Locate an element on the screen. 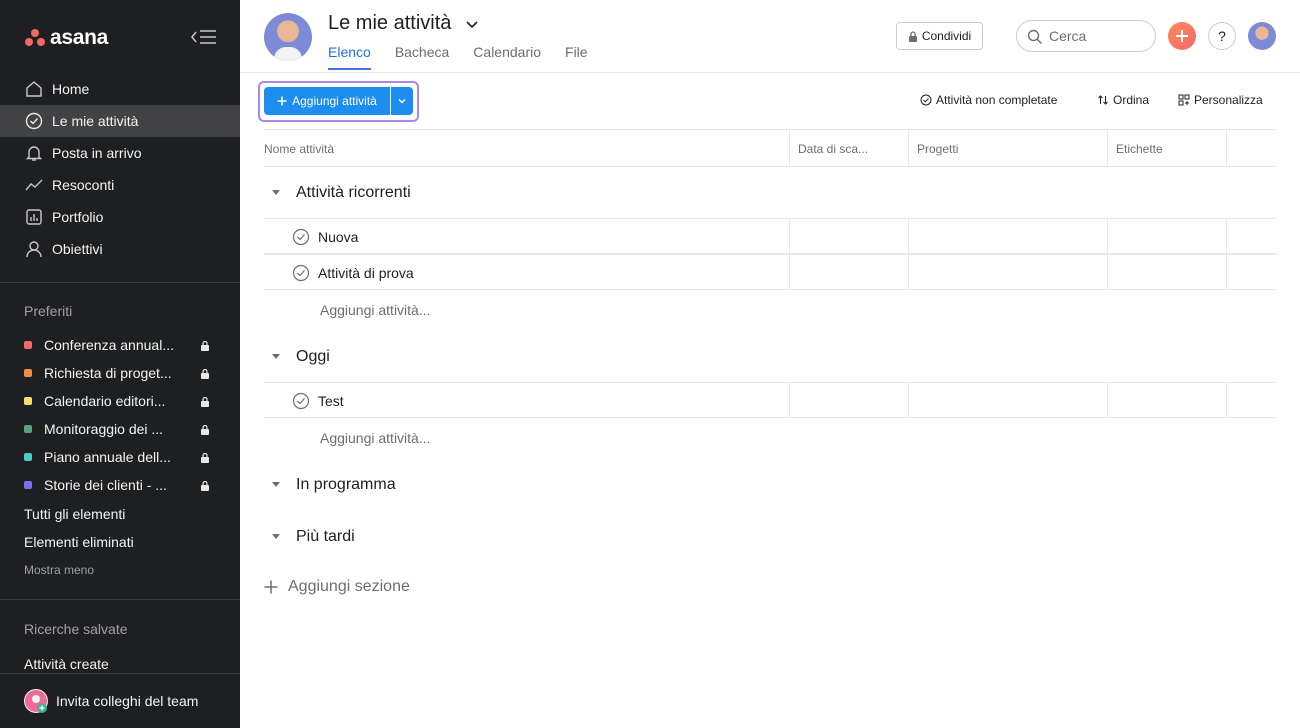 The height and width of the screenshot is (728, 1300). all-items-link: Tutti gli elementi is located at coordinates (74, 514).